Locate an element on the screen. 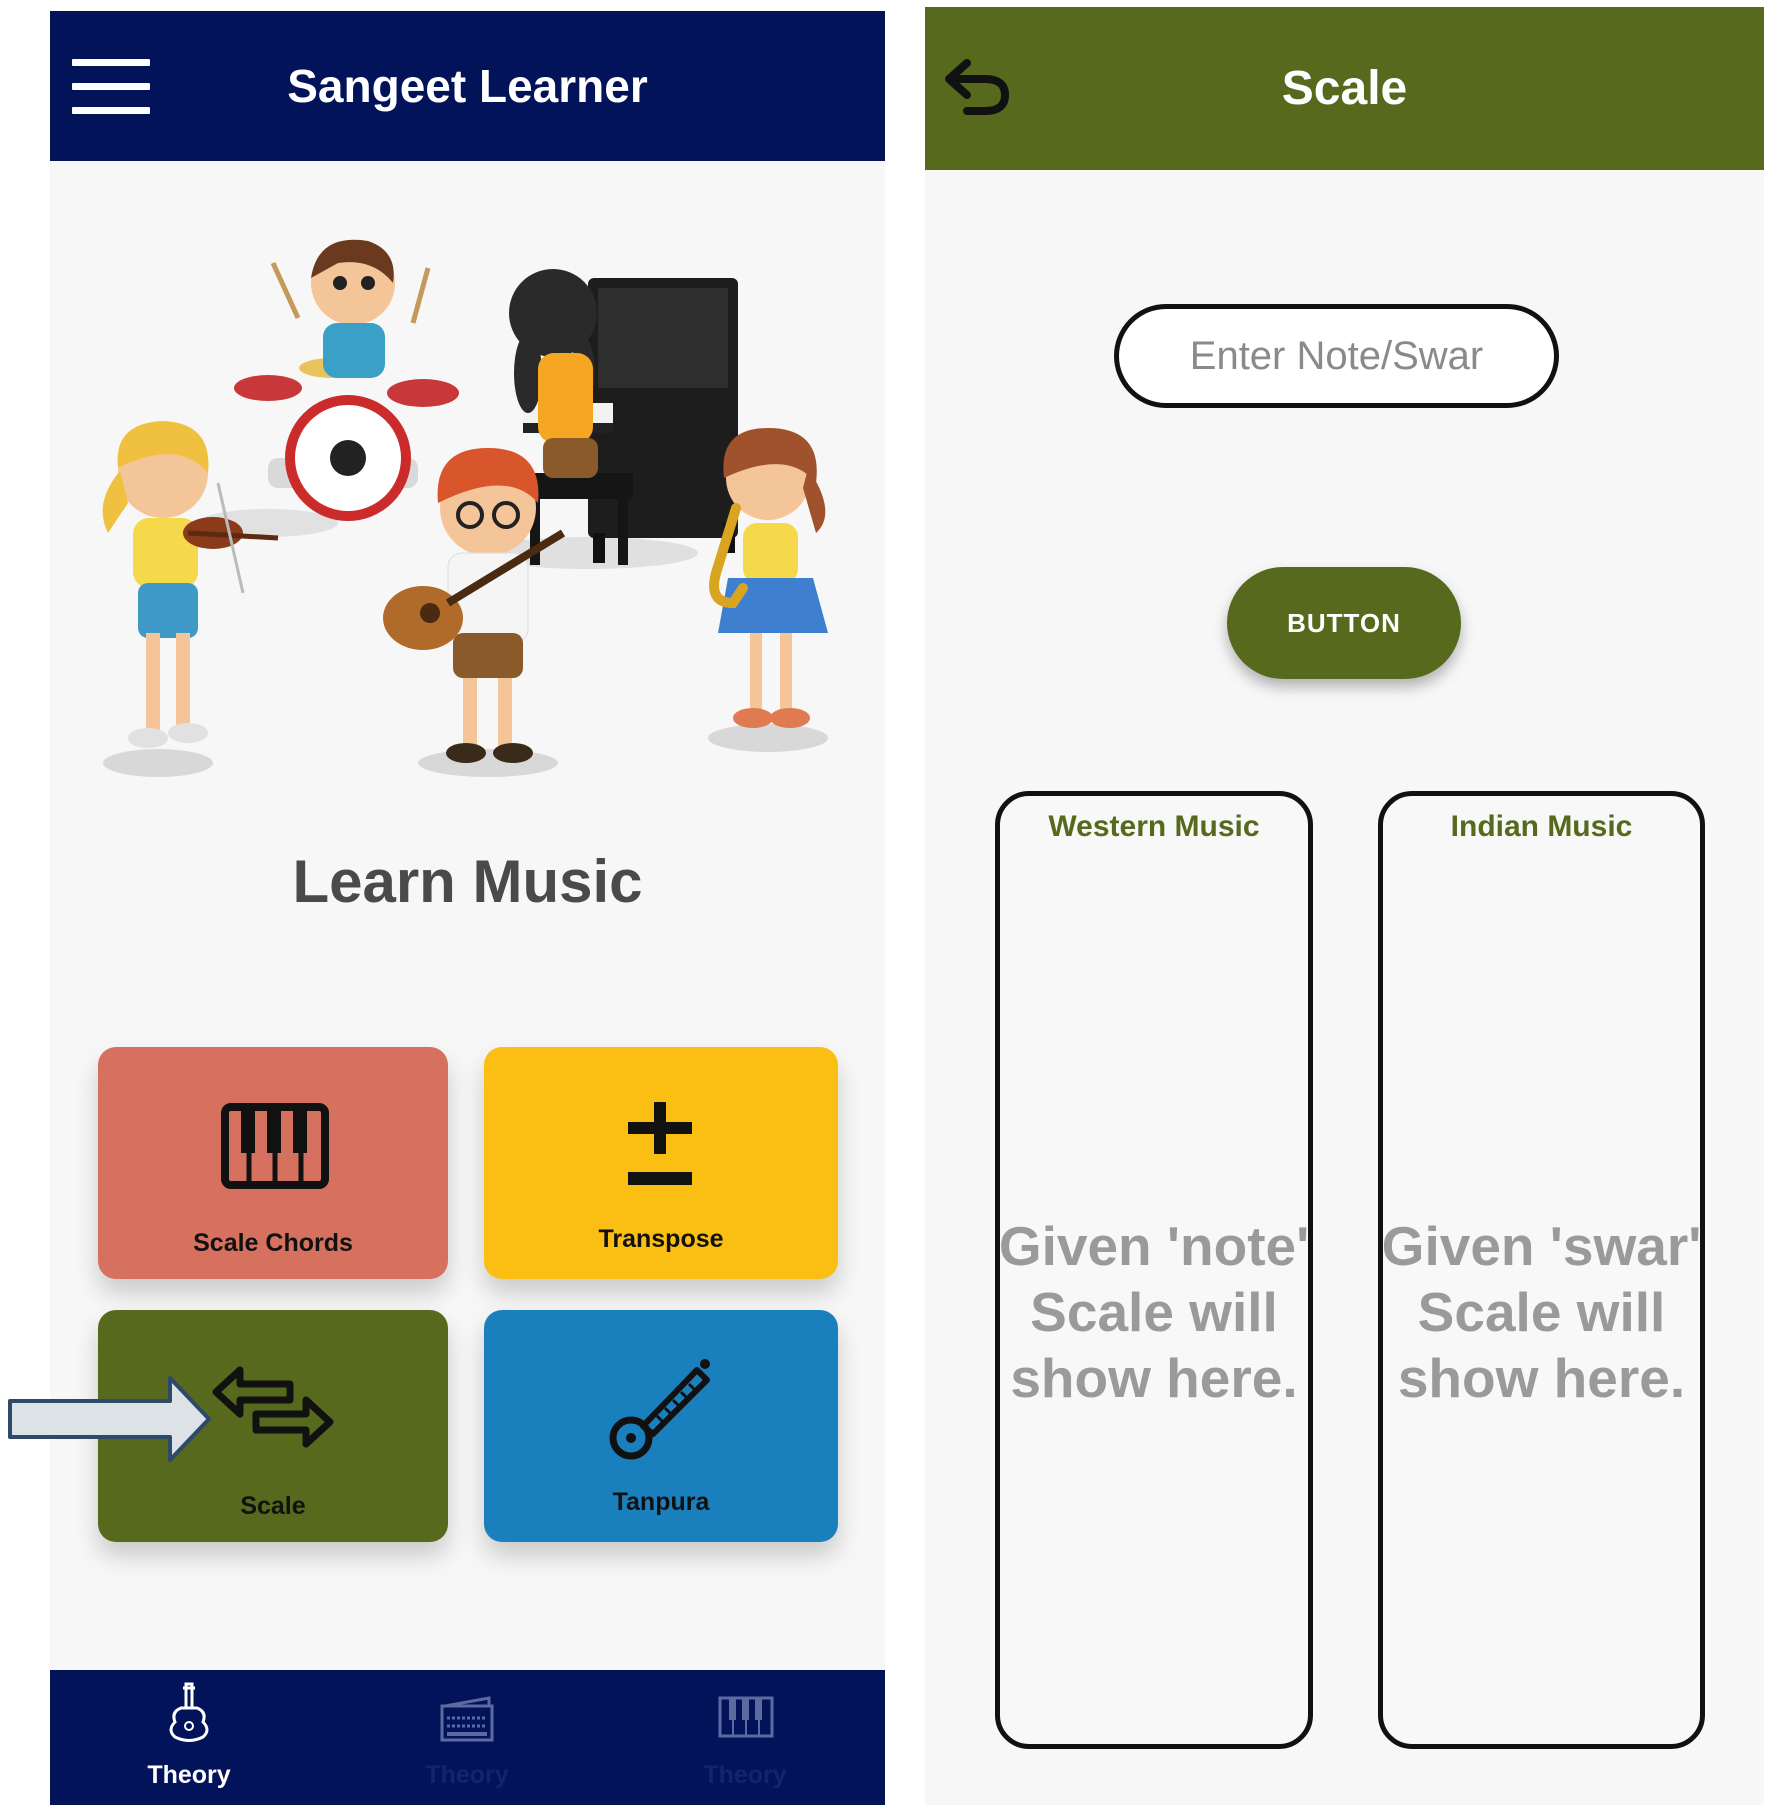 The image size is (1775, 1805). nav-item-theory-3: Theory is located at coordinates (745, 1737).